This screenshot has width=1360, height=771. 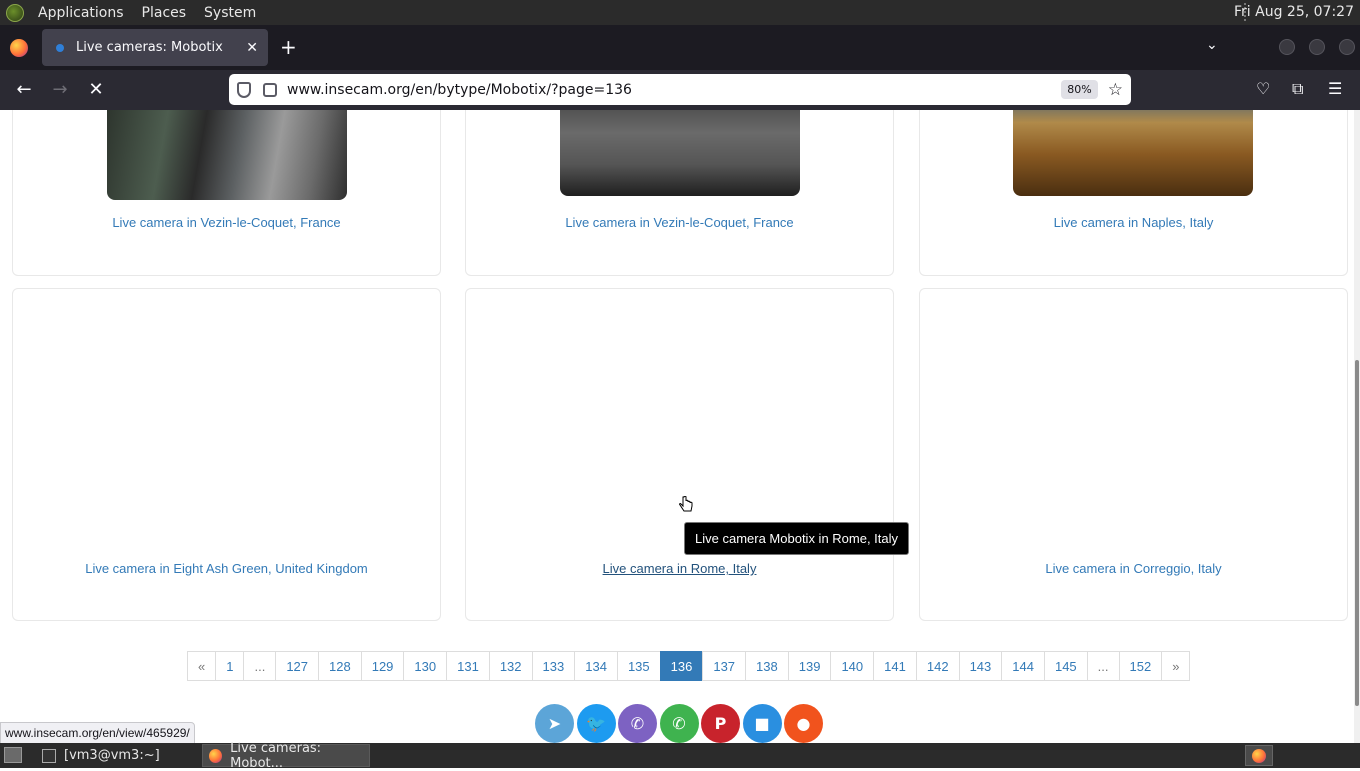 What do you see at coordinates (112, 755) in the screenshot?
I see `taskbar-terminal-label: [vm3@vm3:~]` at bounding box center [112, 755].